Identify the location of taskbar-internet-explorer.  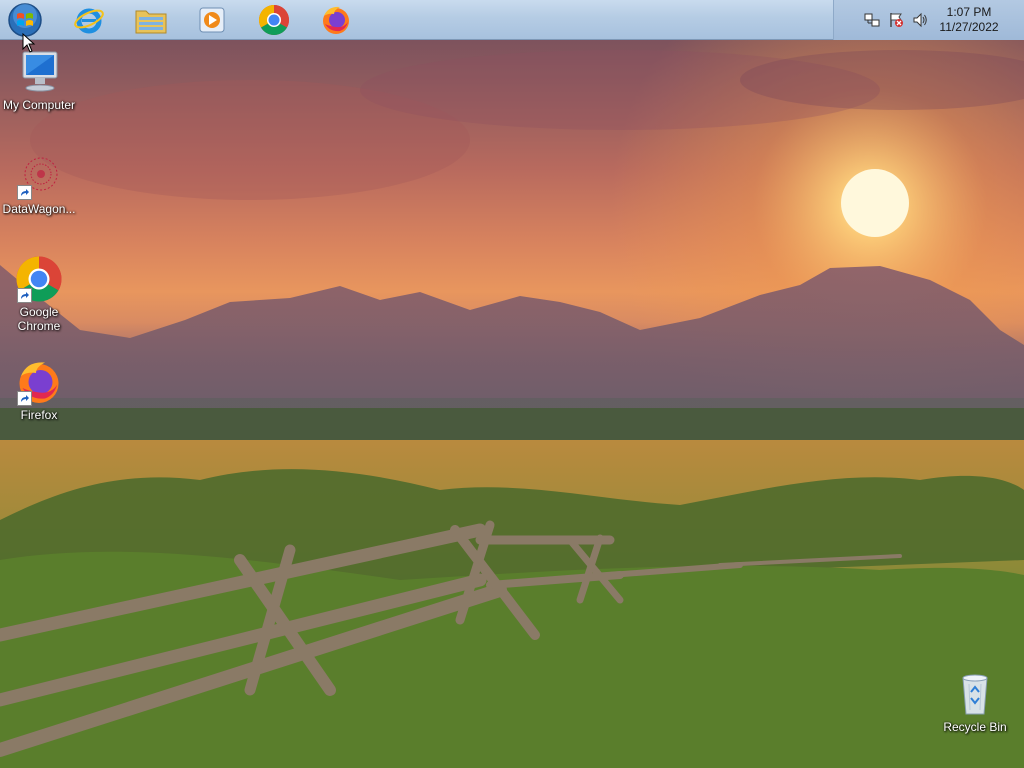
(89, 20).